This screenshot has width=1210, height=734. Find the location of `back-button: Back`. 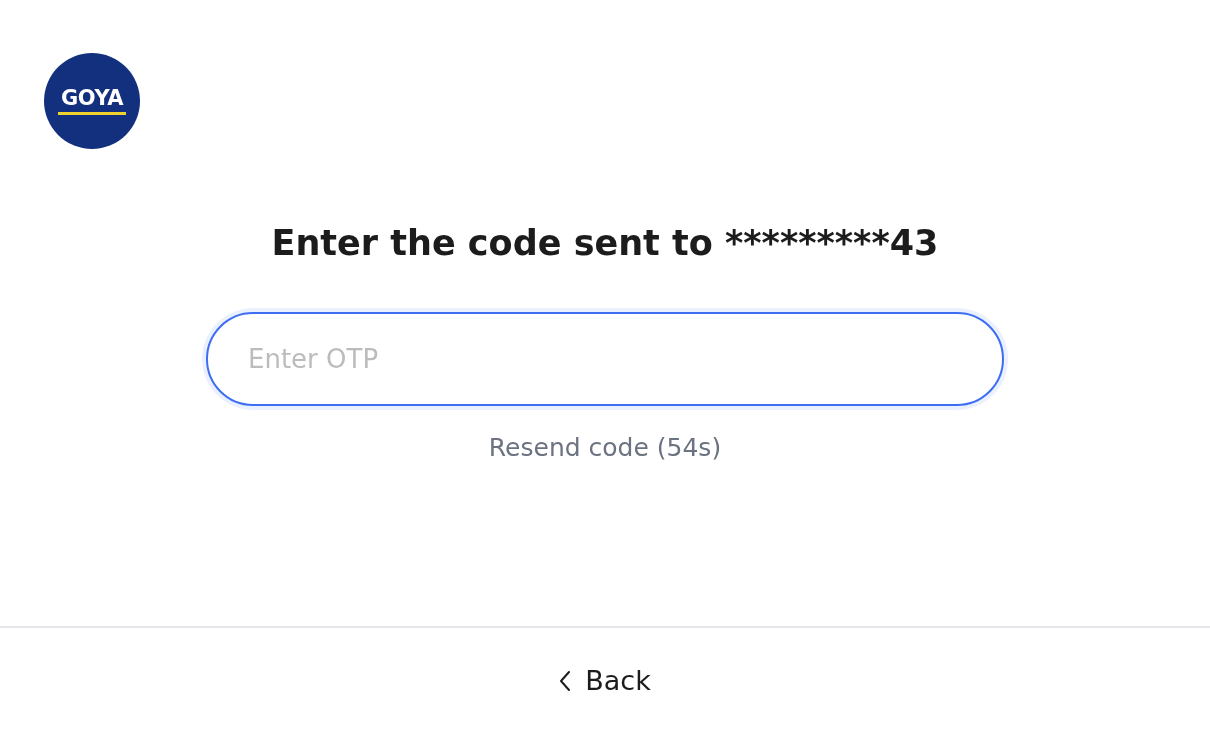

back-button: Back is located at coordinates (605, 681).